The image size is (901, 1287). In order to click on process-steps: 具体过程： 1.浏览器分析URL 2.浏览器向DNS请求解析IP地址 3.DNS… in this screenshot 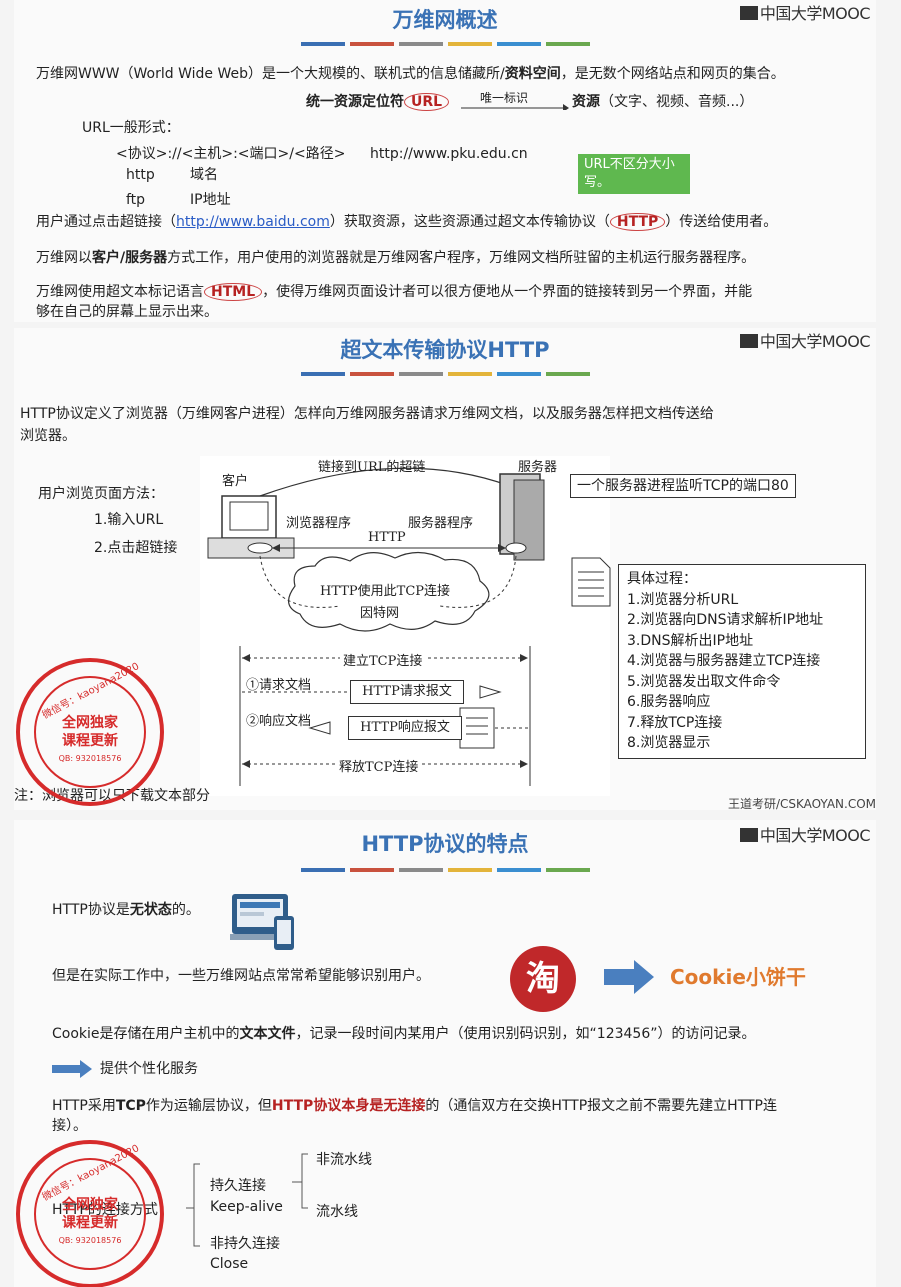, I will do `click(742, 661)`.